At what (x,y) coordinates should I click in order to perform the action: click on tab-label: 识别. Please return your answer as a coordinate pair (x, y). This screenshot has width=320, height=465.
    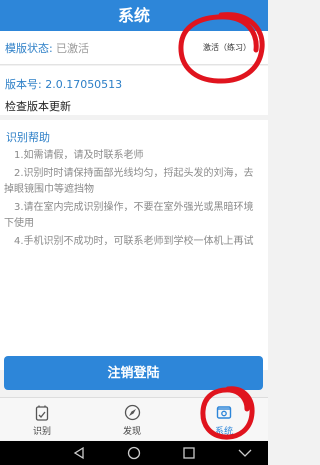
    Looking at the image, I should click on (41, 432).